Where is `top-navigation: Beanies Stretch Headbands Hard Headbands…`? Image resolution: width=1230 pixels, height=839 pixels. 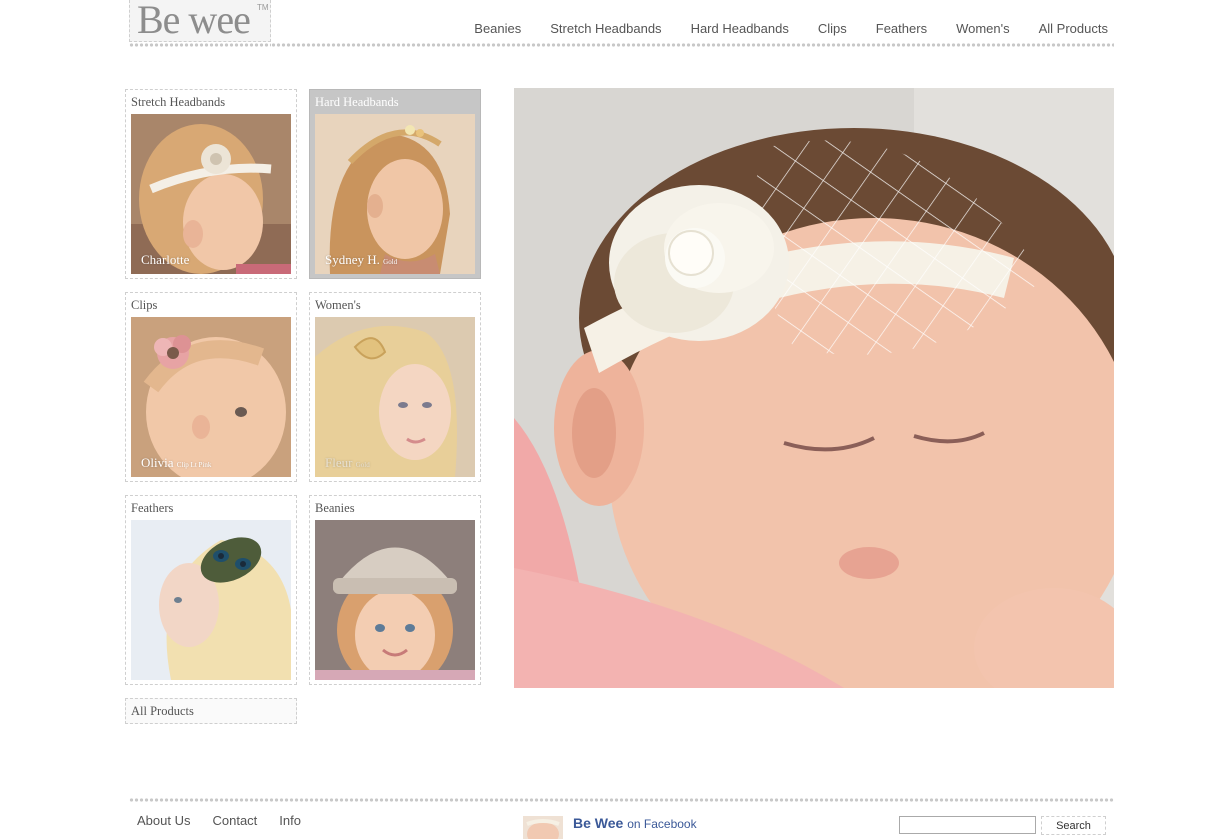 top-navigation: Beanies Stretch Headbands Hard Headbands… is located at coordinates (791, 28).